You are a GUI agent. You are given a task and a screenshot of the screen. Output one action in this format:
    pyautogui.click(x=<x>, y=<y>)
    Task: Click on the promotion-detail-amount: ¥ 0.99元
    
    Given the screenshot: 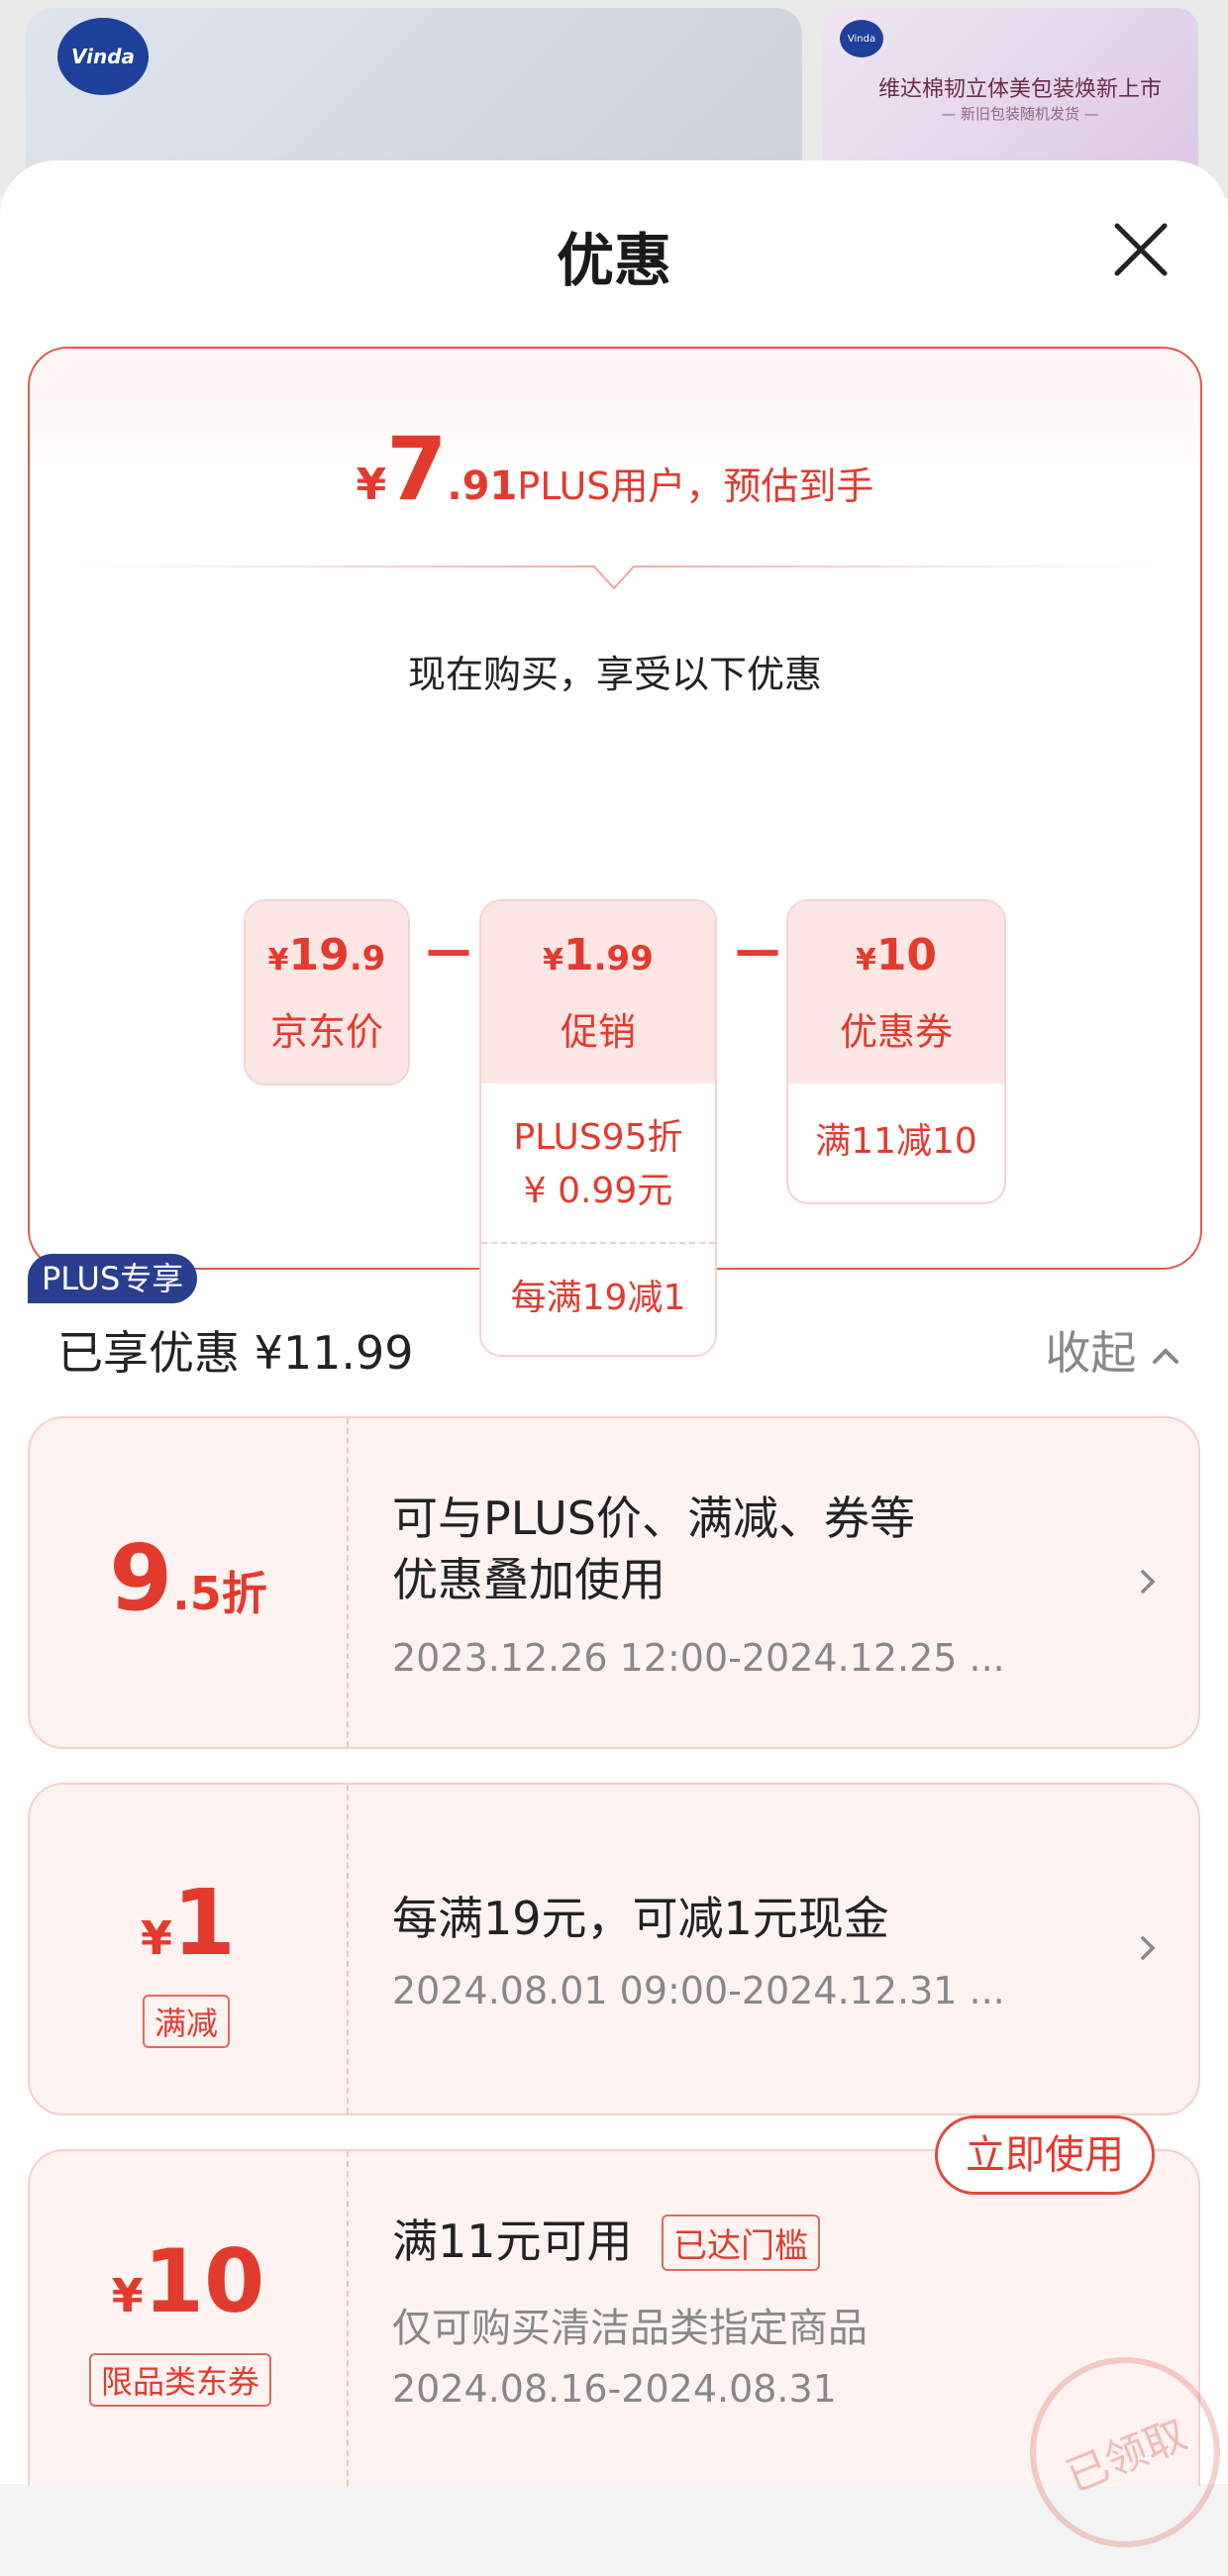 What is the action you would take?
    pyautogui.click(x=598, y=1191)
    